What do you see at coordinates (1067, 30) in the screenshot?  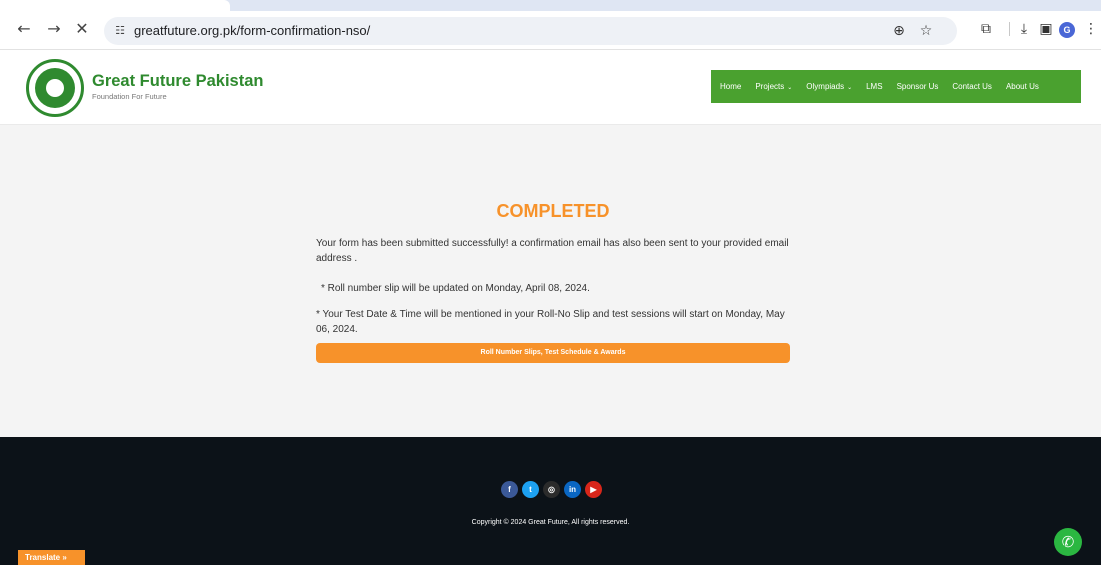 I see `profile-avatar: G` at bounding box center [1067, 30].